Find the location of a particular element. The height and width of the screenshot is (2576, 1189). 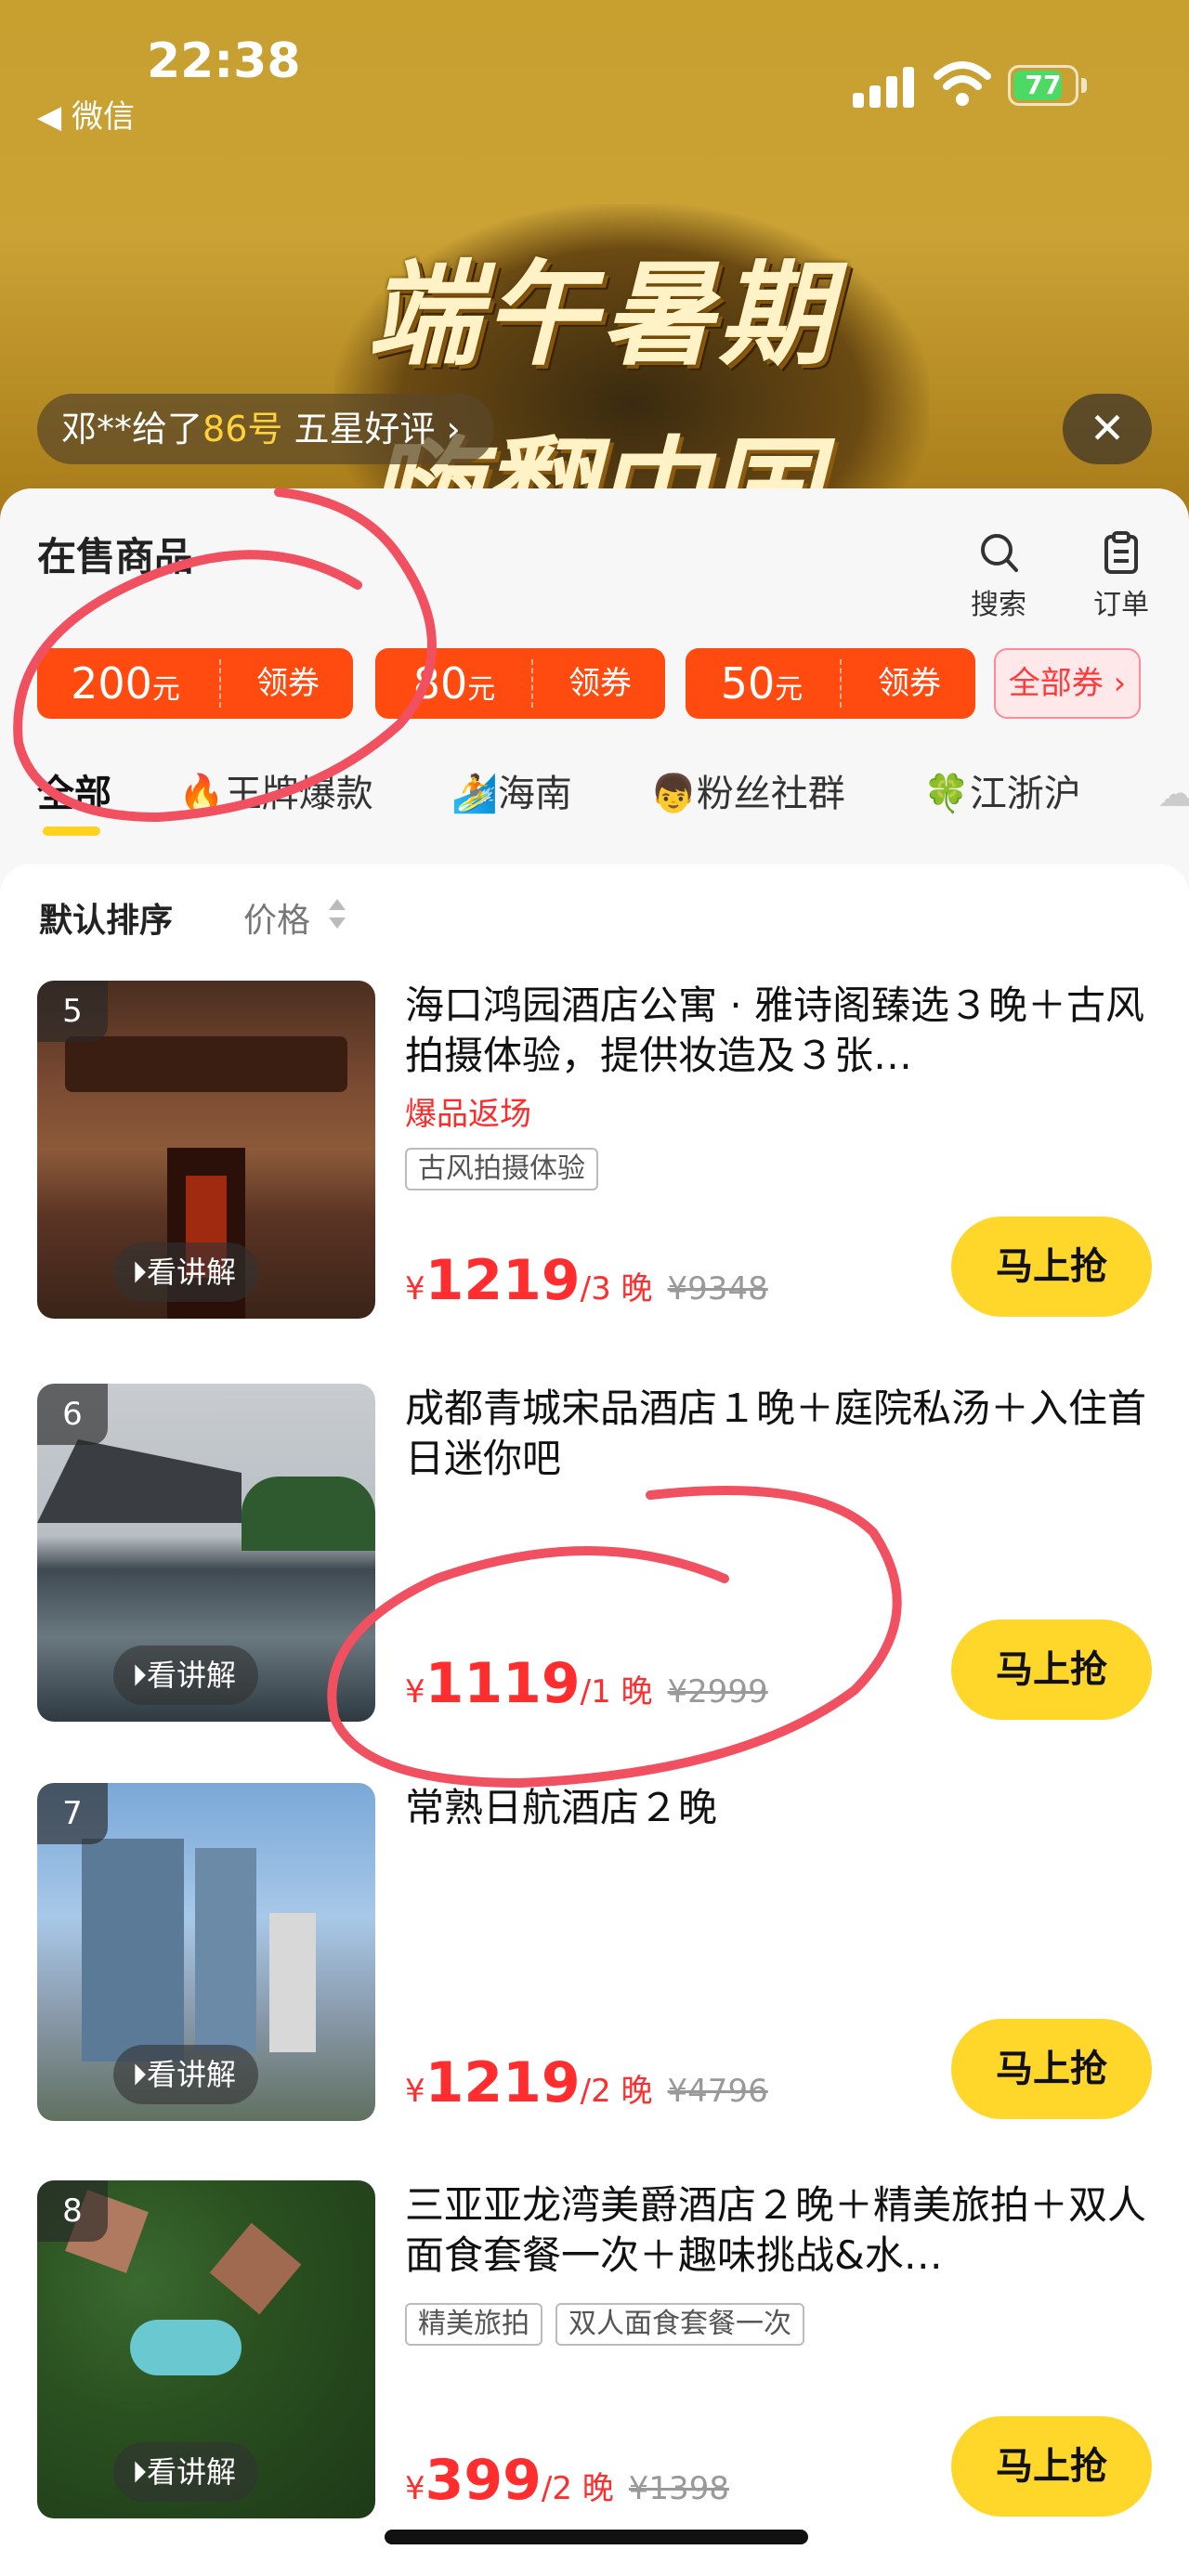

sort-price: 价格 is located at coordinates (277, 917).